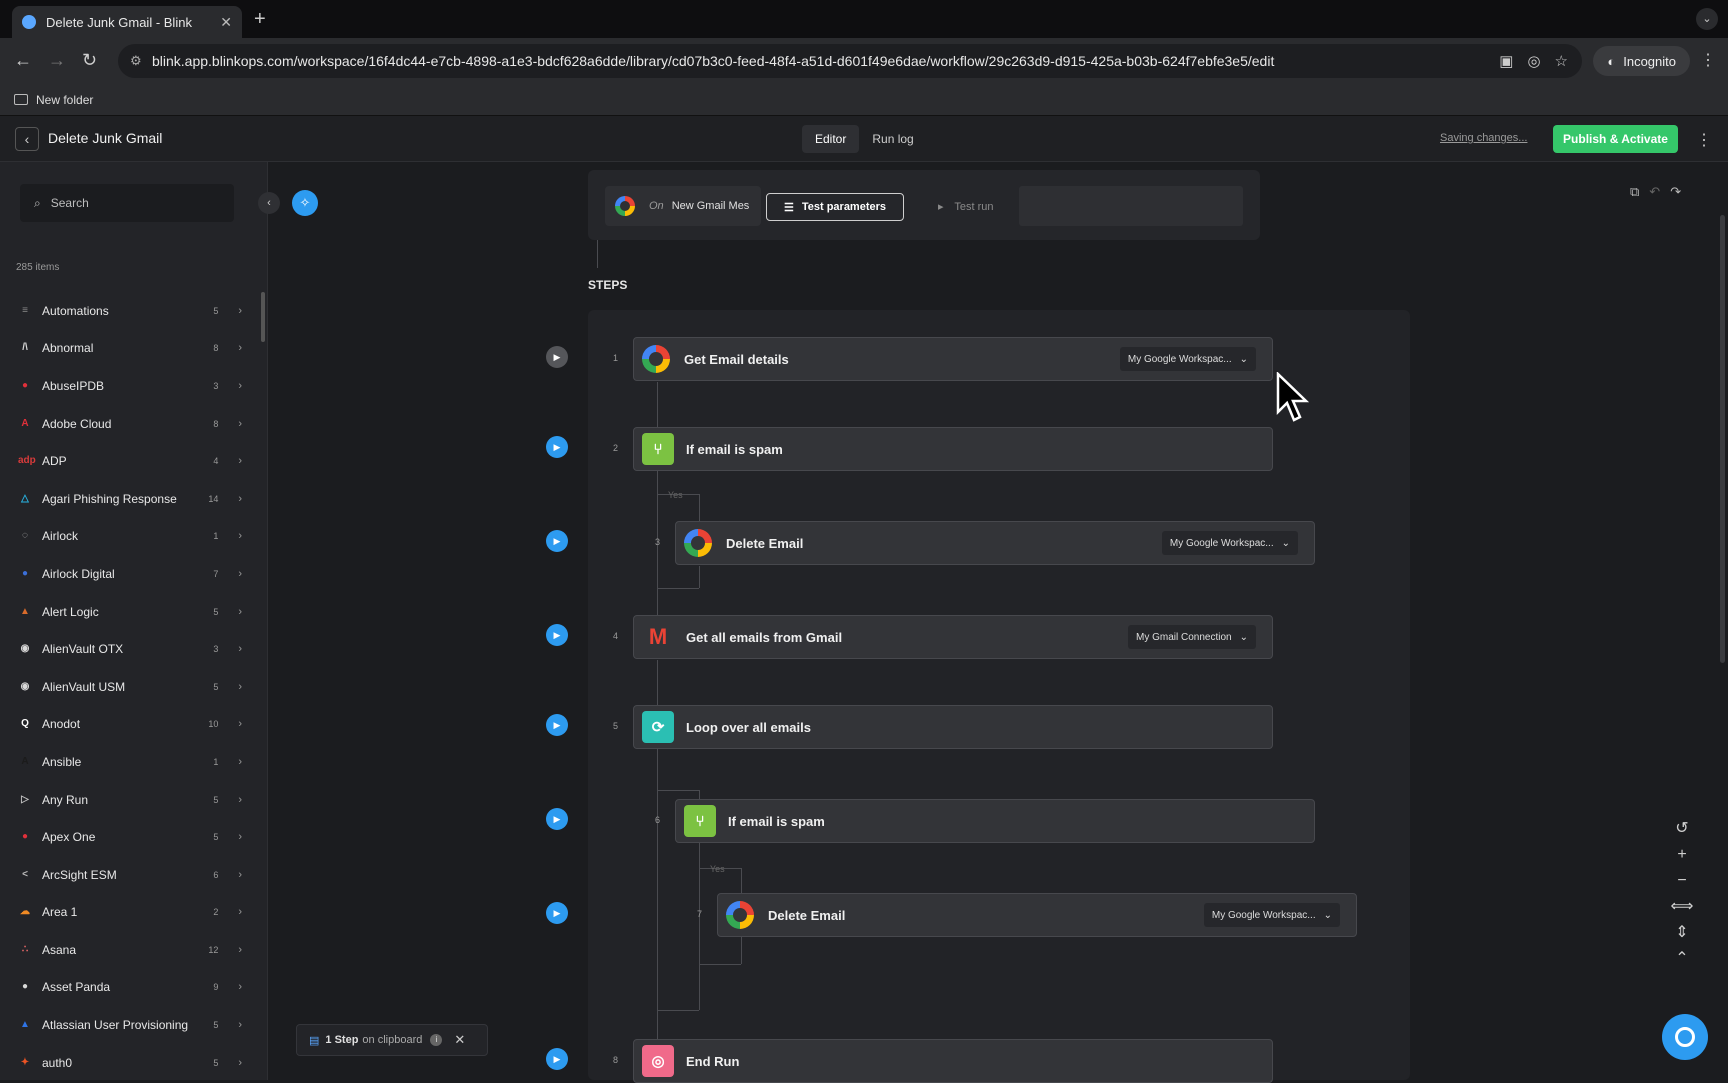  I want to click on test-parameters-button: ☰ Test parameters, so click(835, 207).